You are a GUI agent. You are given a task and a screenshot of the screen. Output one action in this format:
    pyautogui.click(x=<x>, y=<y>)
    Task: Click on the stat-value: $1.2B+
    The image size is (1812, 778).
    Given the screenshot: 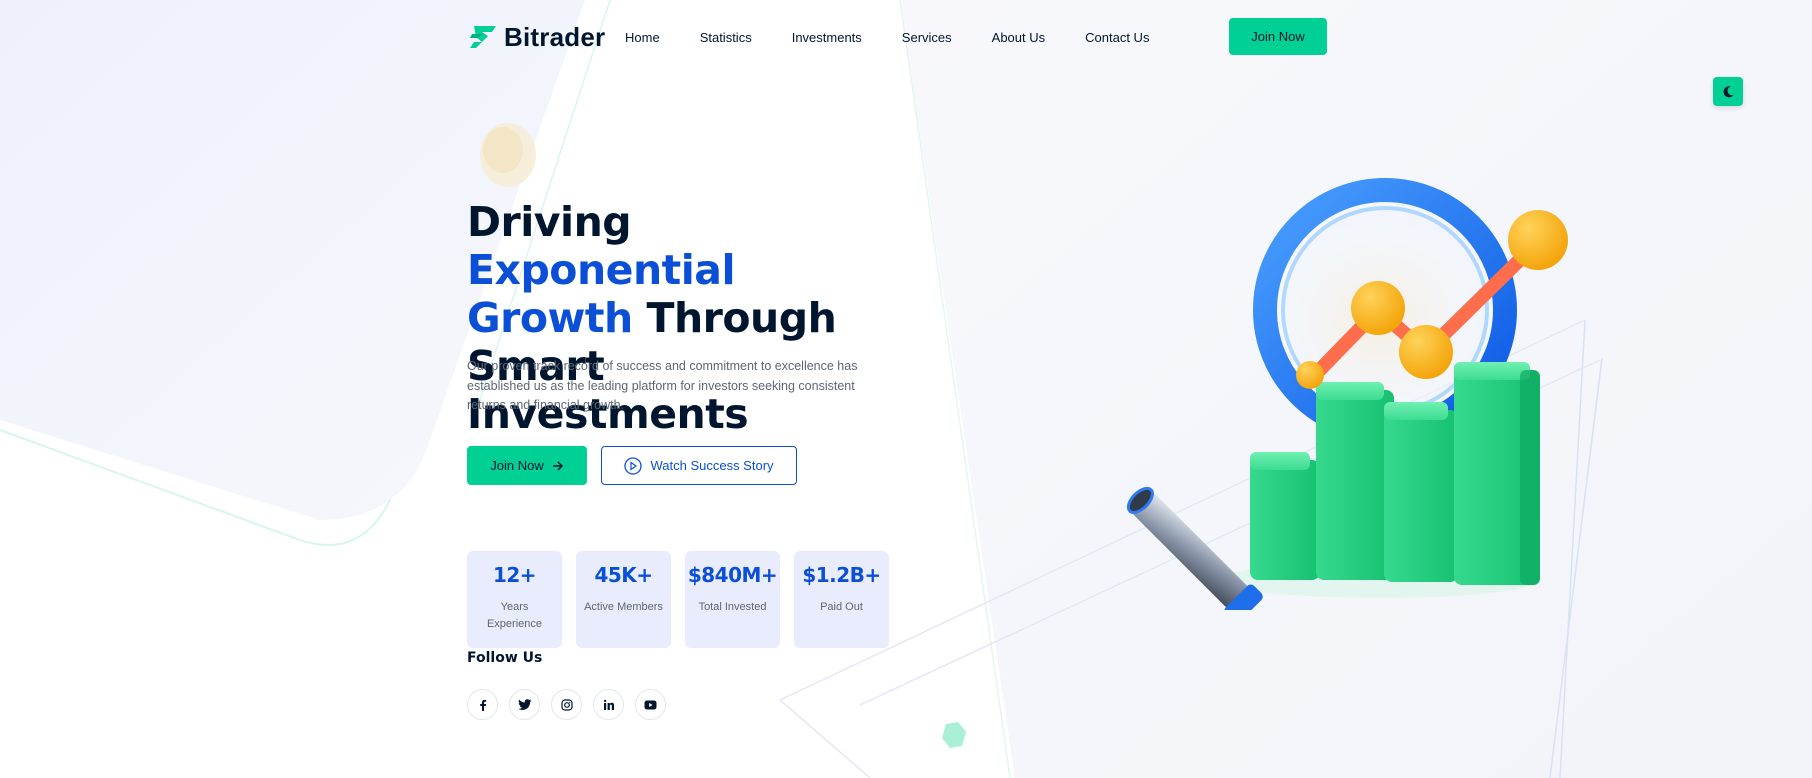 What is the action you would take?
    pyautogui.click(x=841, y=575)
    